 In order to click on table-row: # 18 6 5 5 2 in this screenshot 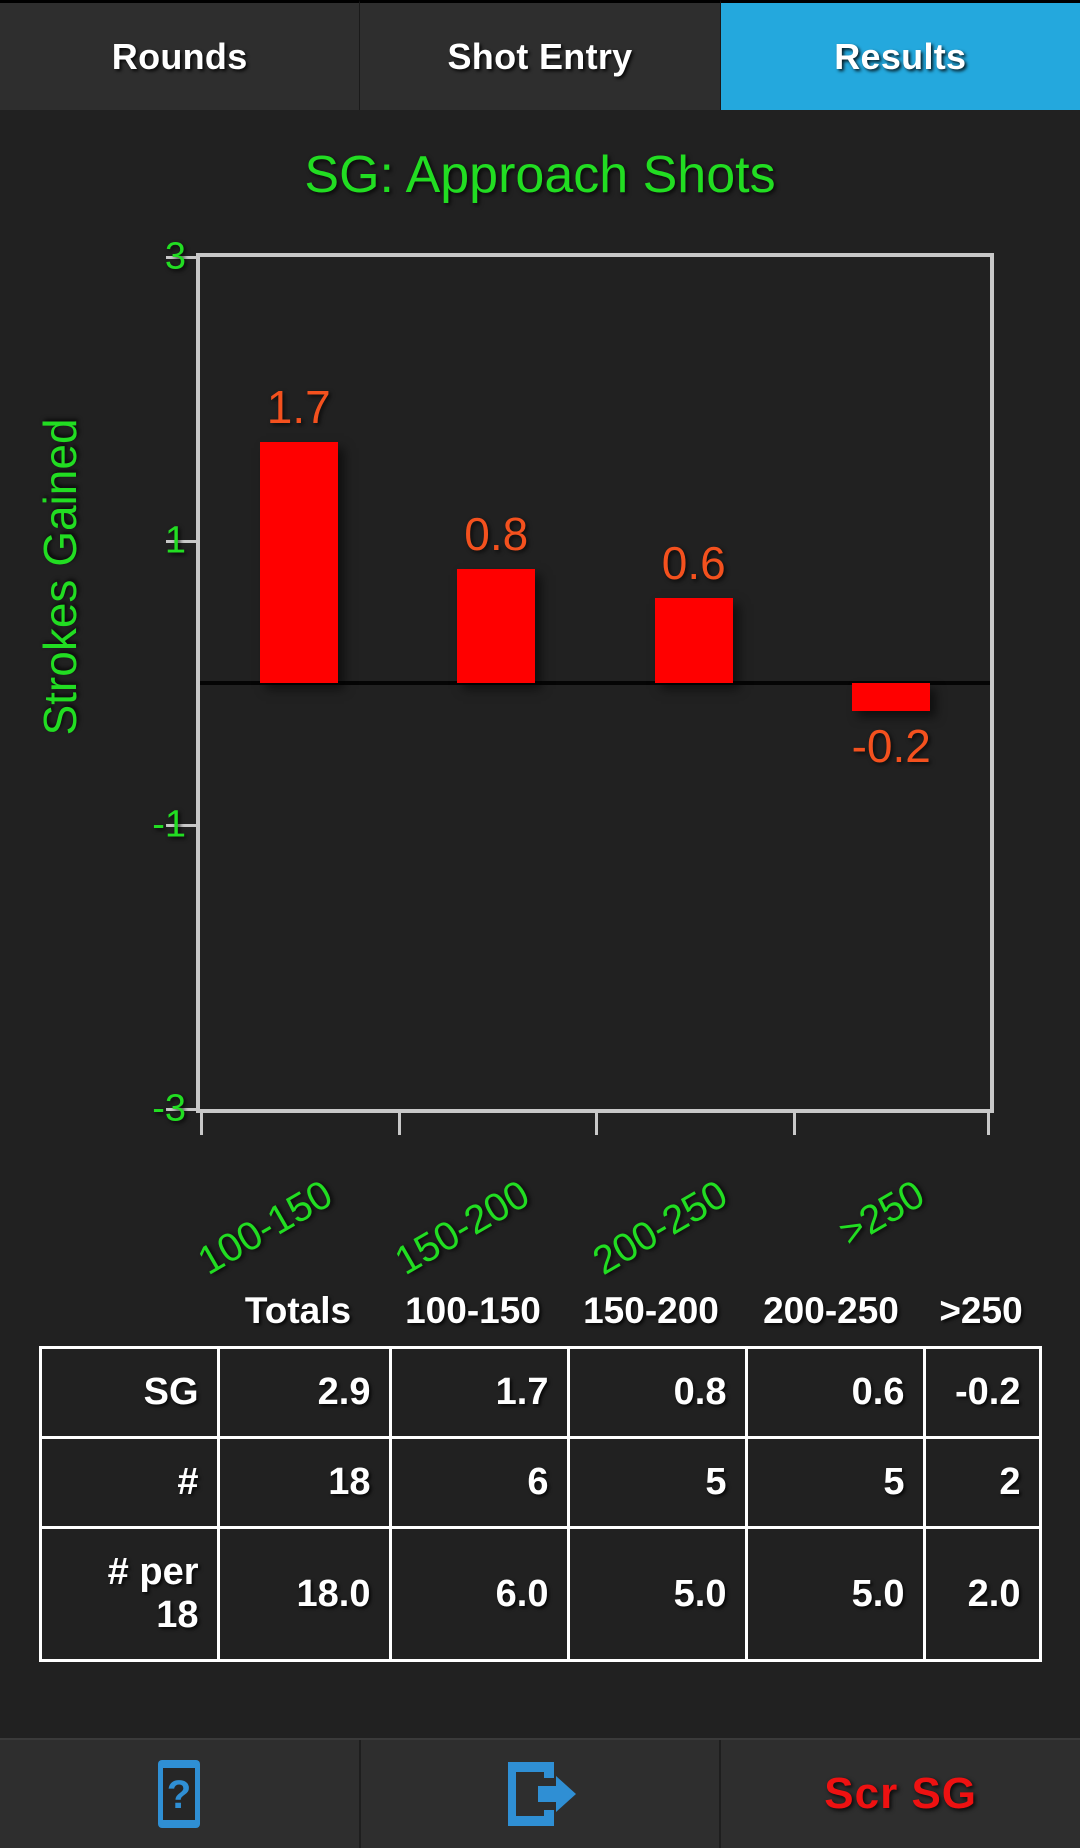, I will do `click(540, 1482)`.